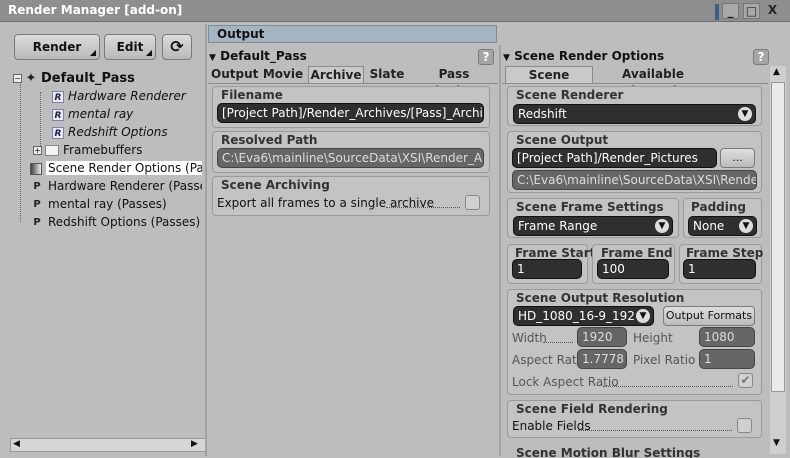 The image size is (790, 458). What do you see at coordinates (17, 78) in the screenshot?
I see `collapse-icon: −` at bounding box center [17, 78].